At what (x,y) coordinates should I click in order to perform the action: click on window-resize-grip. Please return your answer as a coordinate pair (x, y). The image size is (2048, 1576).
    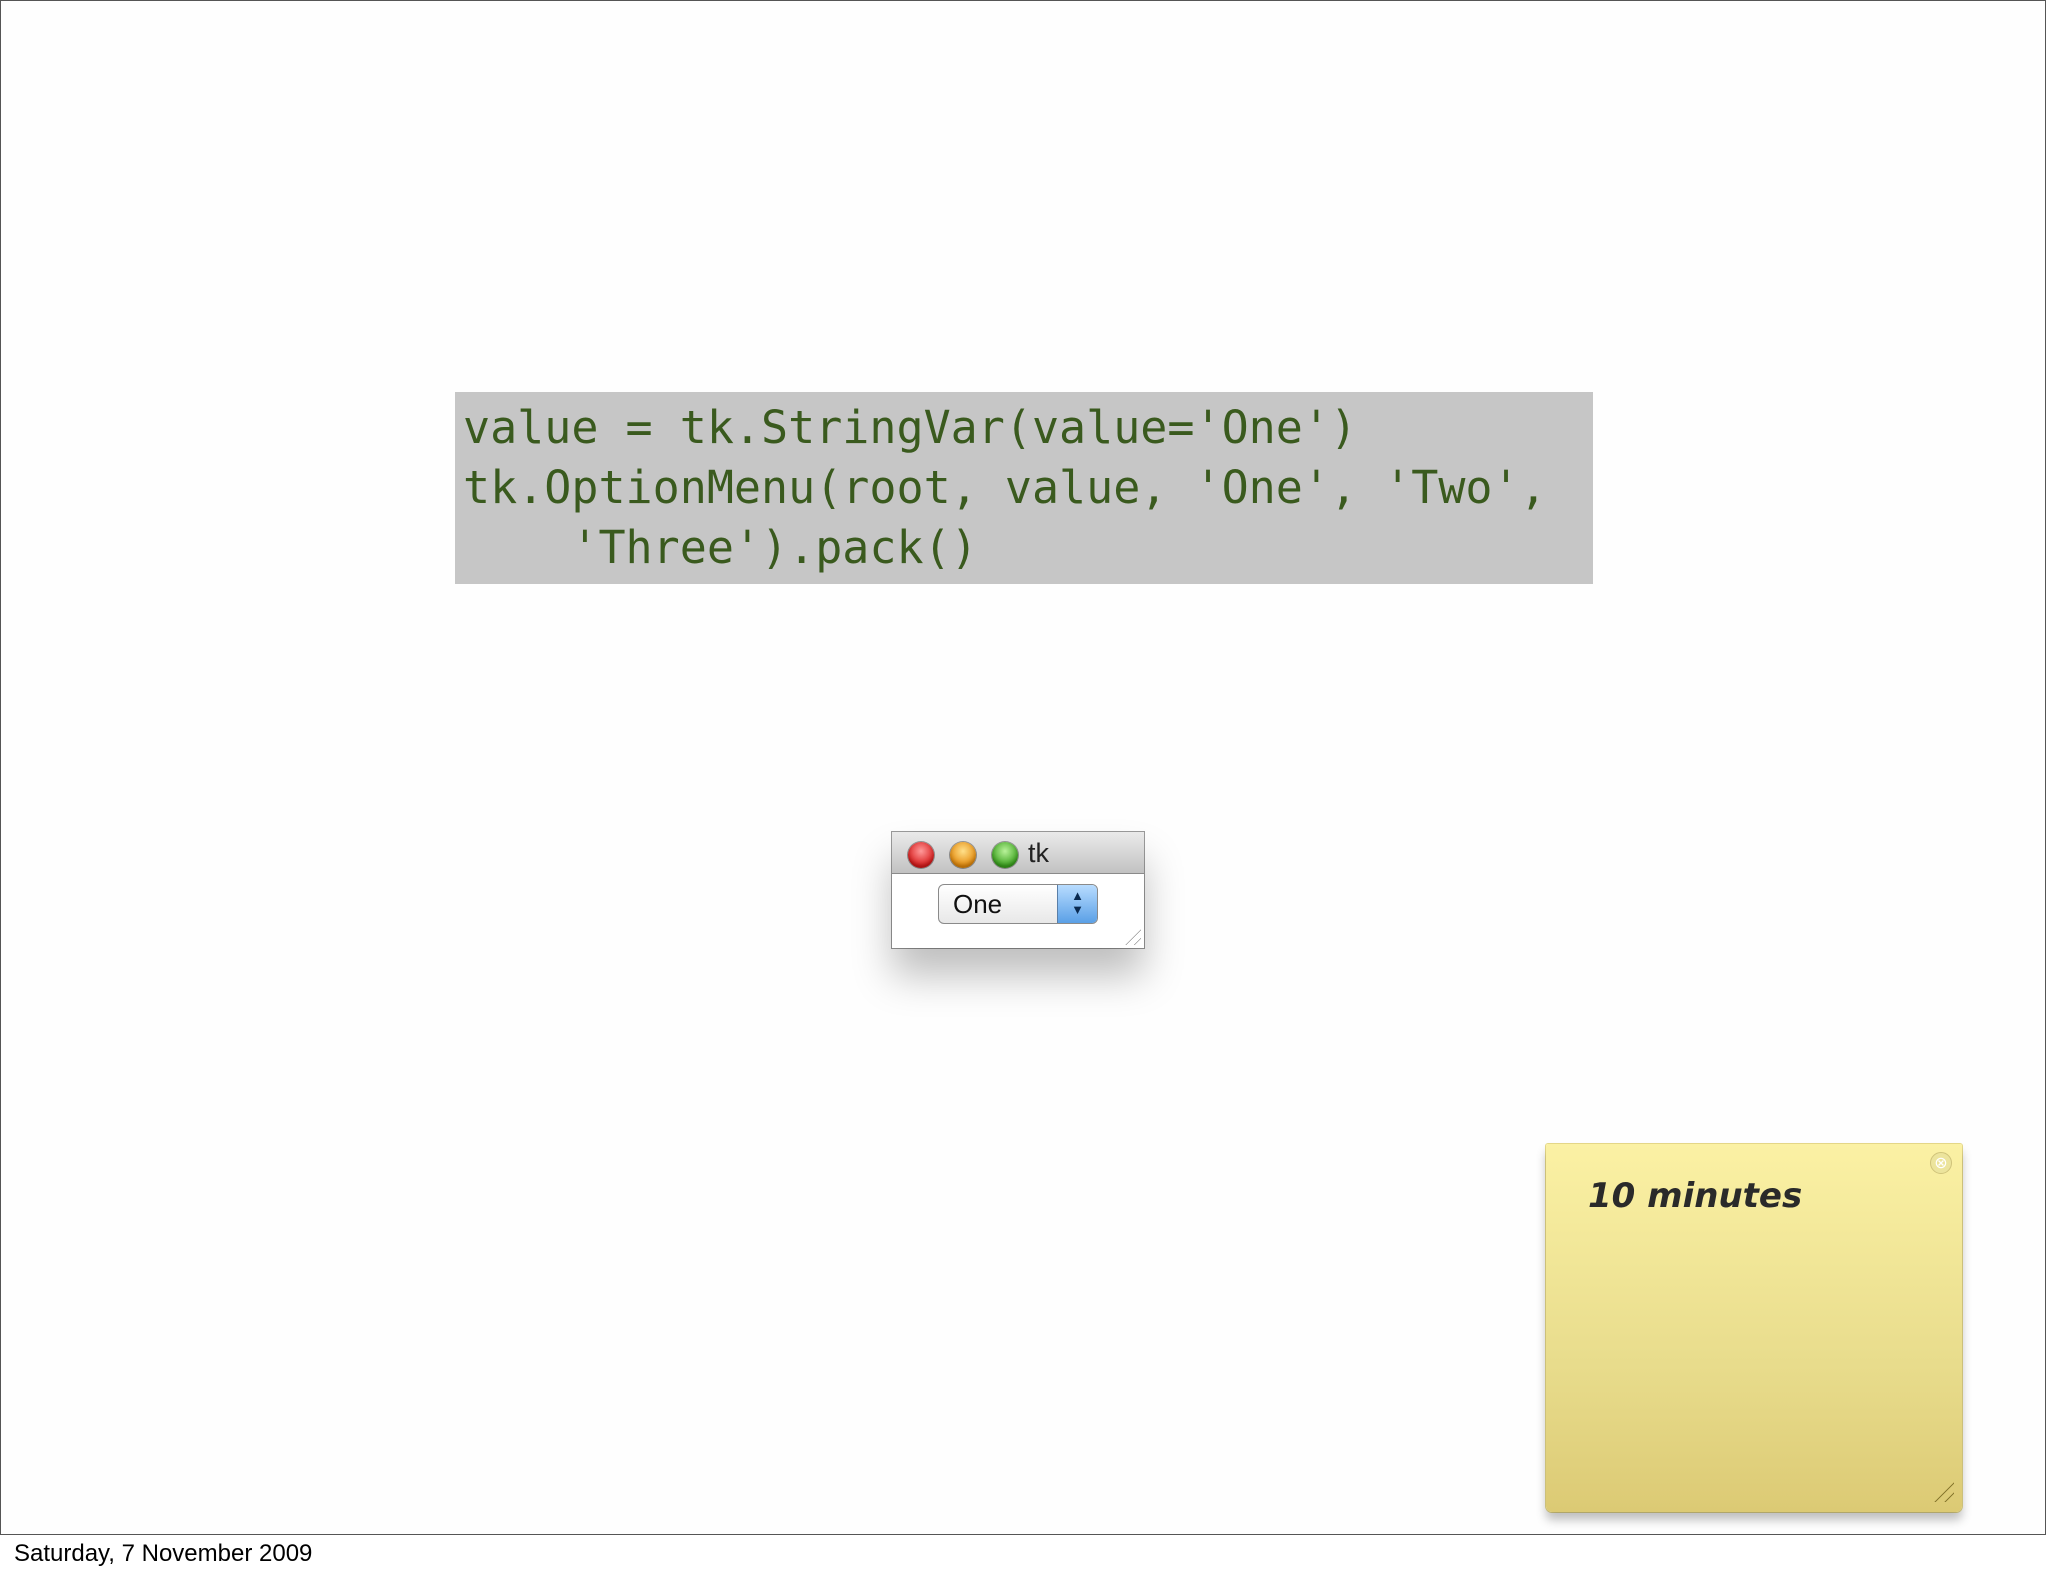
    Looking at the image, I should click on (1131, 935).